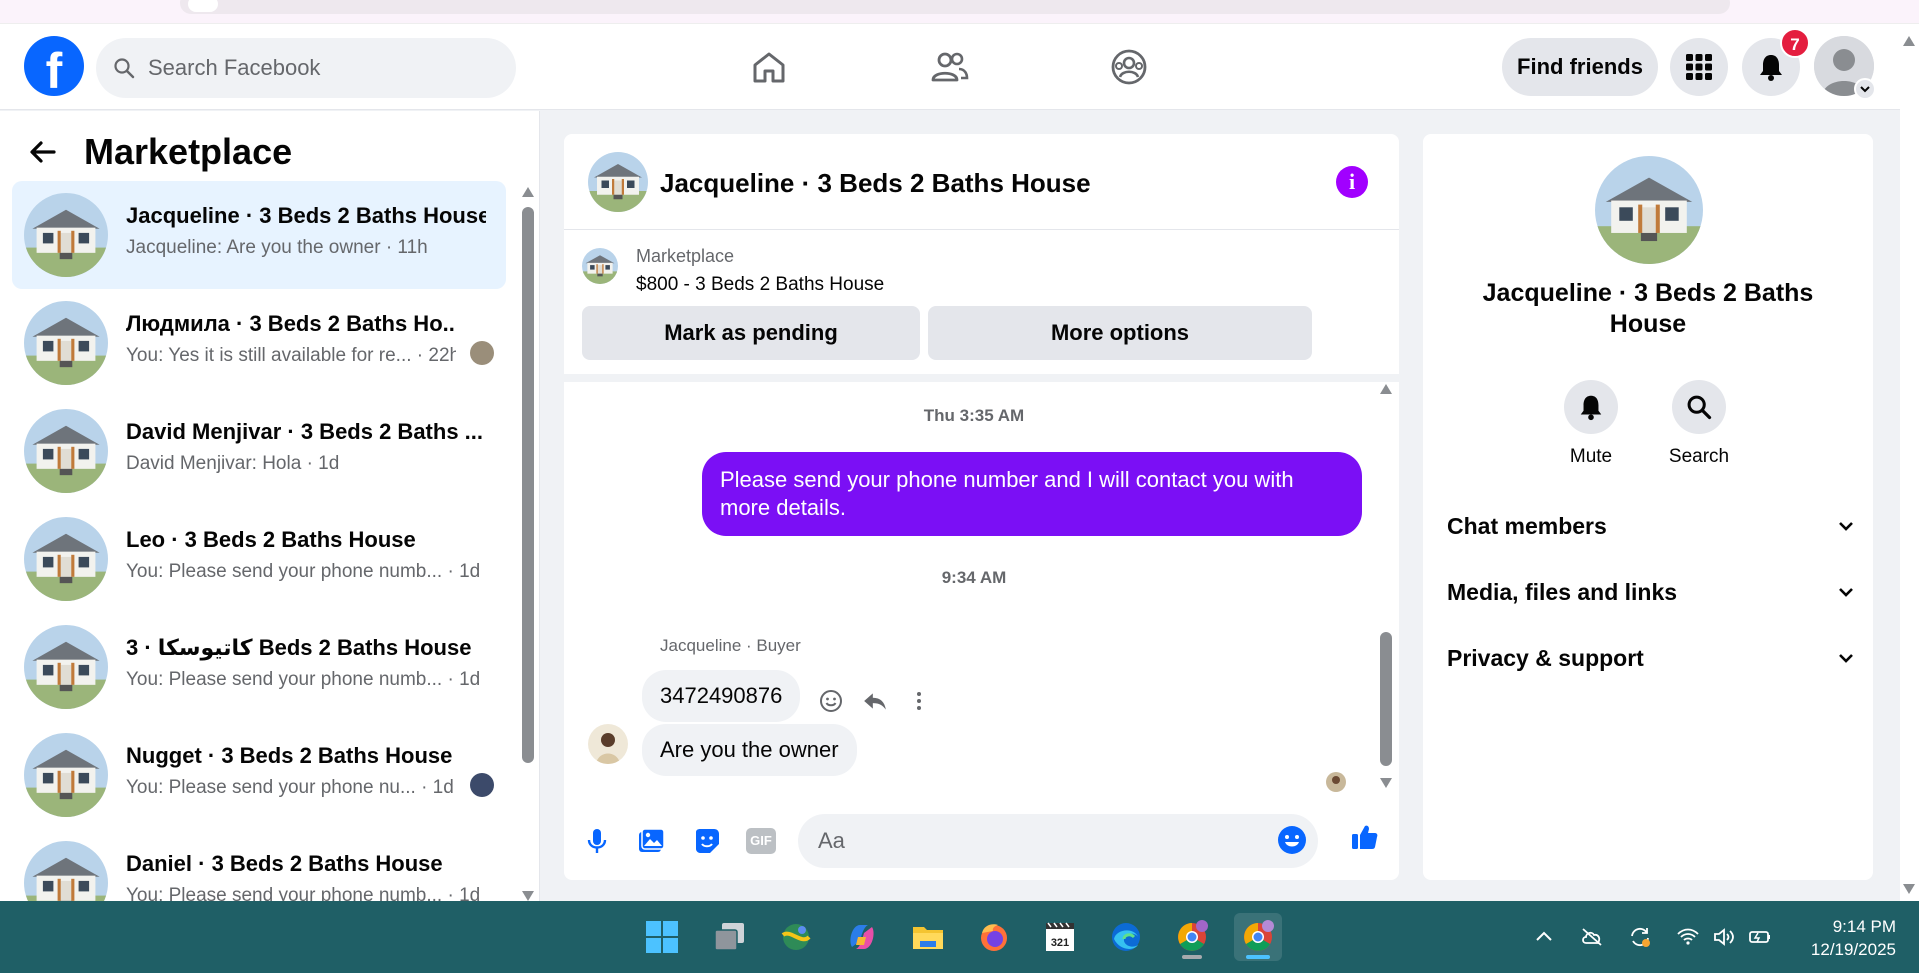  I want to click on sticker-button, so click(707, 841).